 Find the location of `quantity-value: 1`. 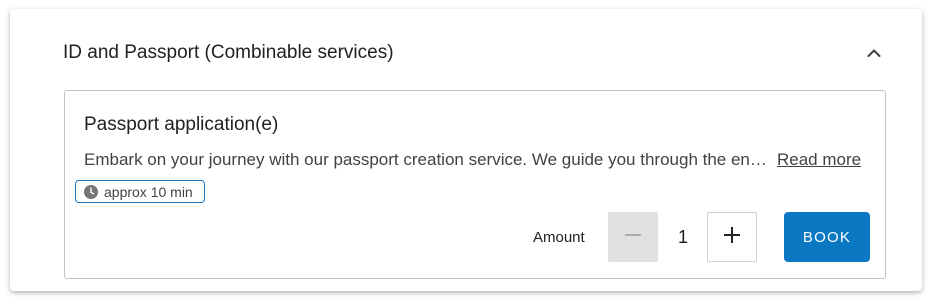

quantity-value: 1 is located at coordinates (682, 237).